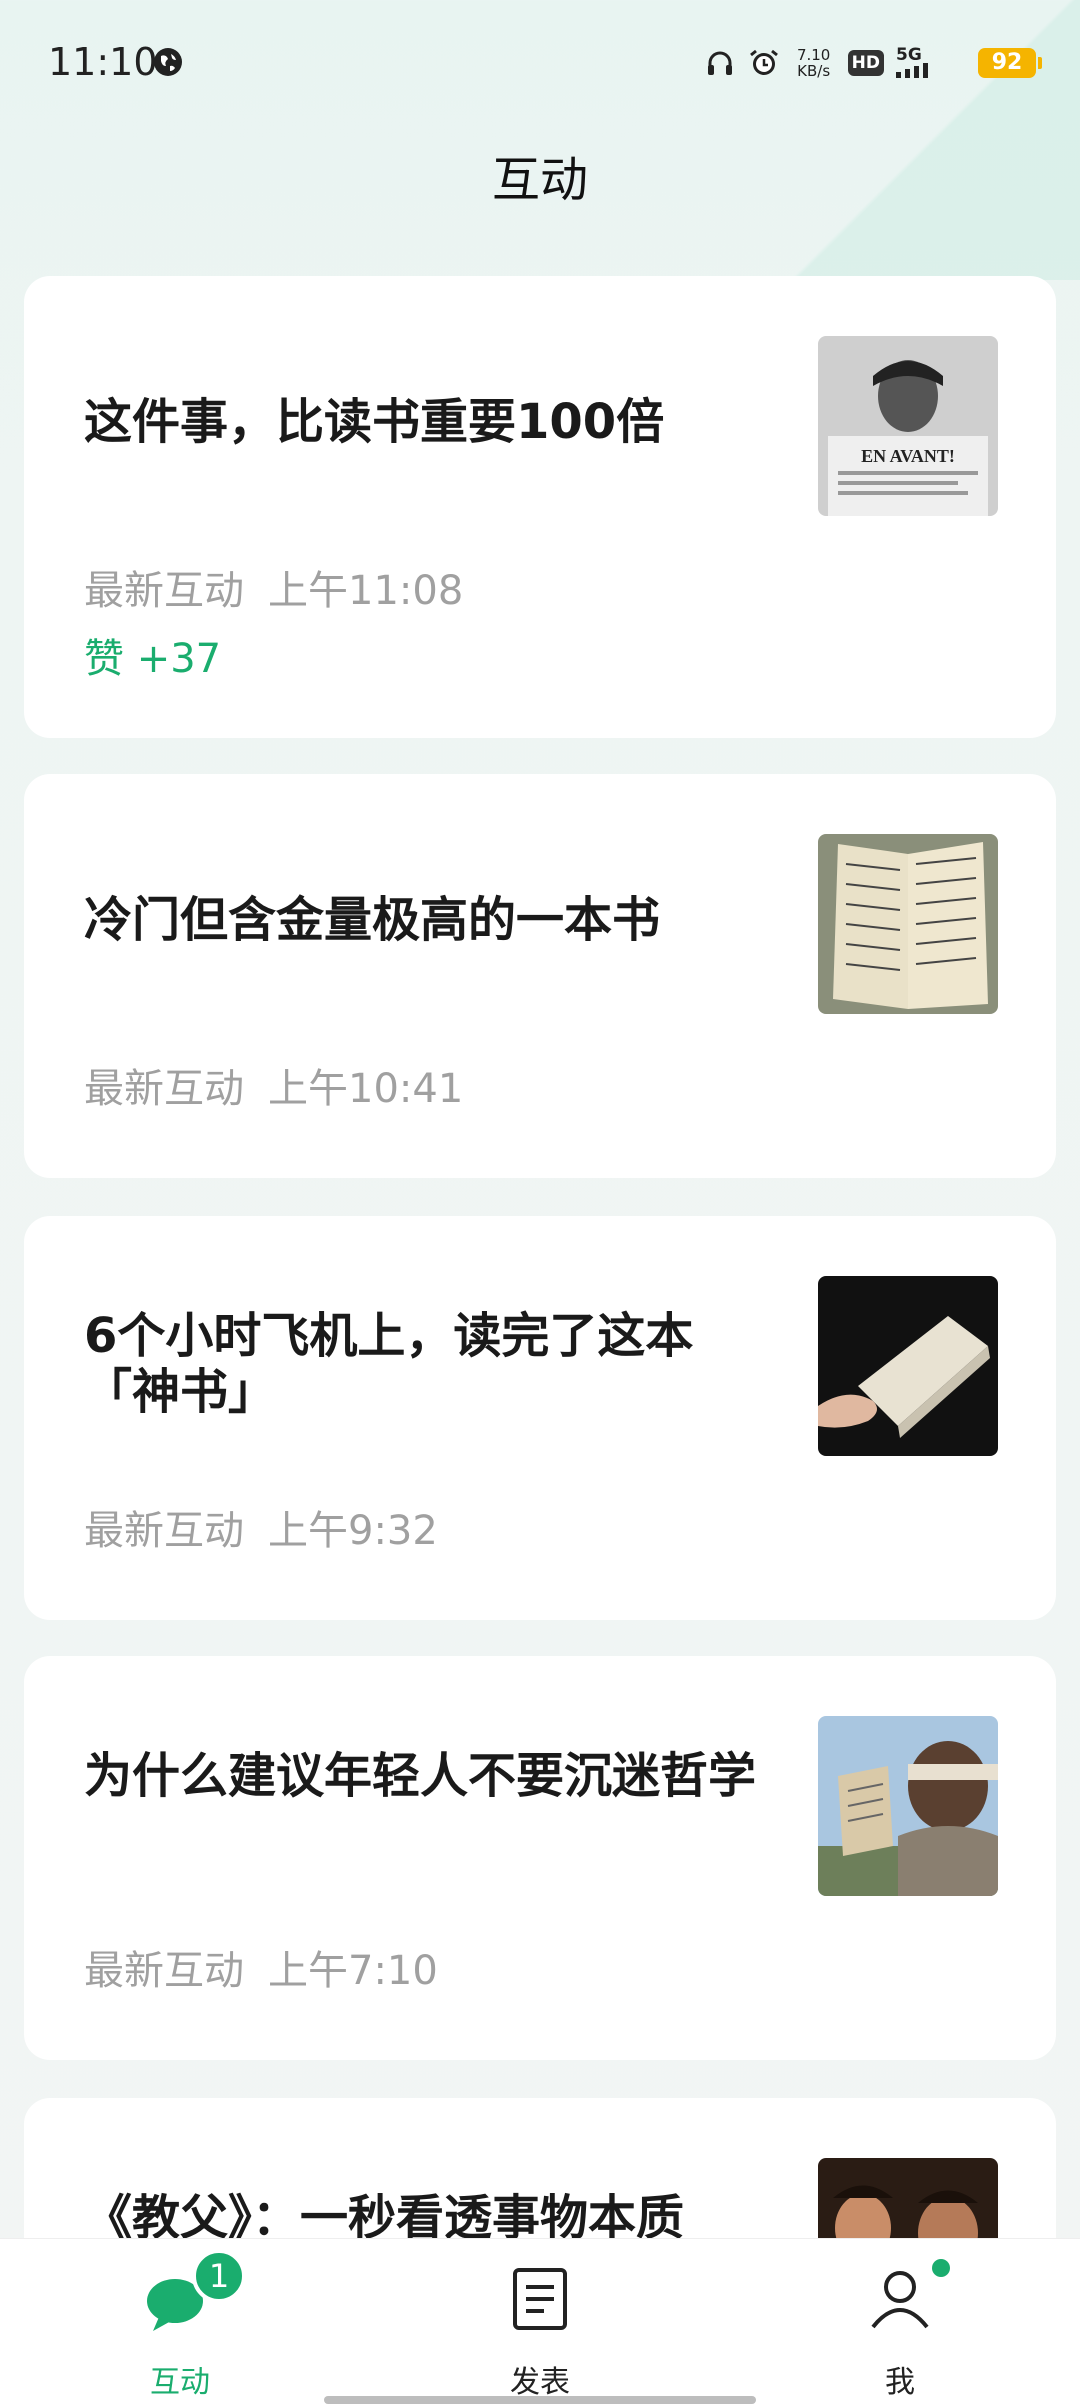 The image size is (1080, 2408). I want to click on status-bar: 11:10 7.10 KB/s HD 5G 92, so click(540, 65).